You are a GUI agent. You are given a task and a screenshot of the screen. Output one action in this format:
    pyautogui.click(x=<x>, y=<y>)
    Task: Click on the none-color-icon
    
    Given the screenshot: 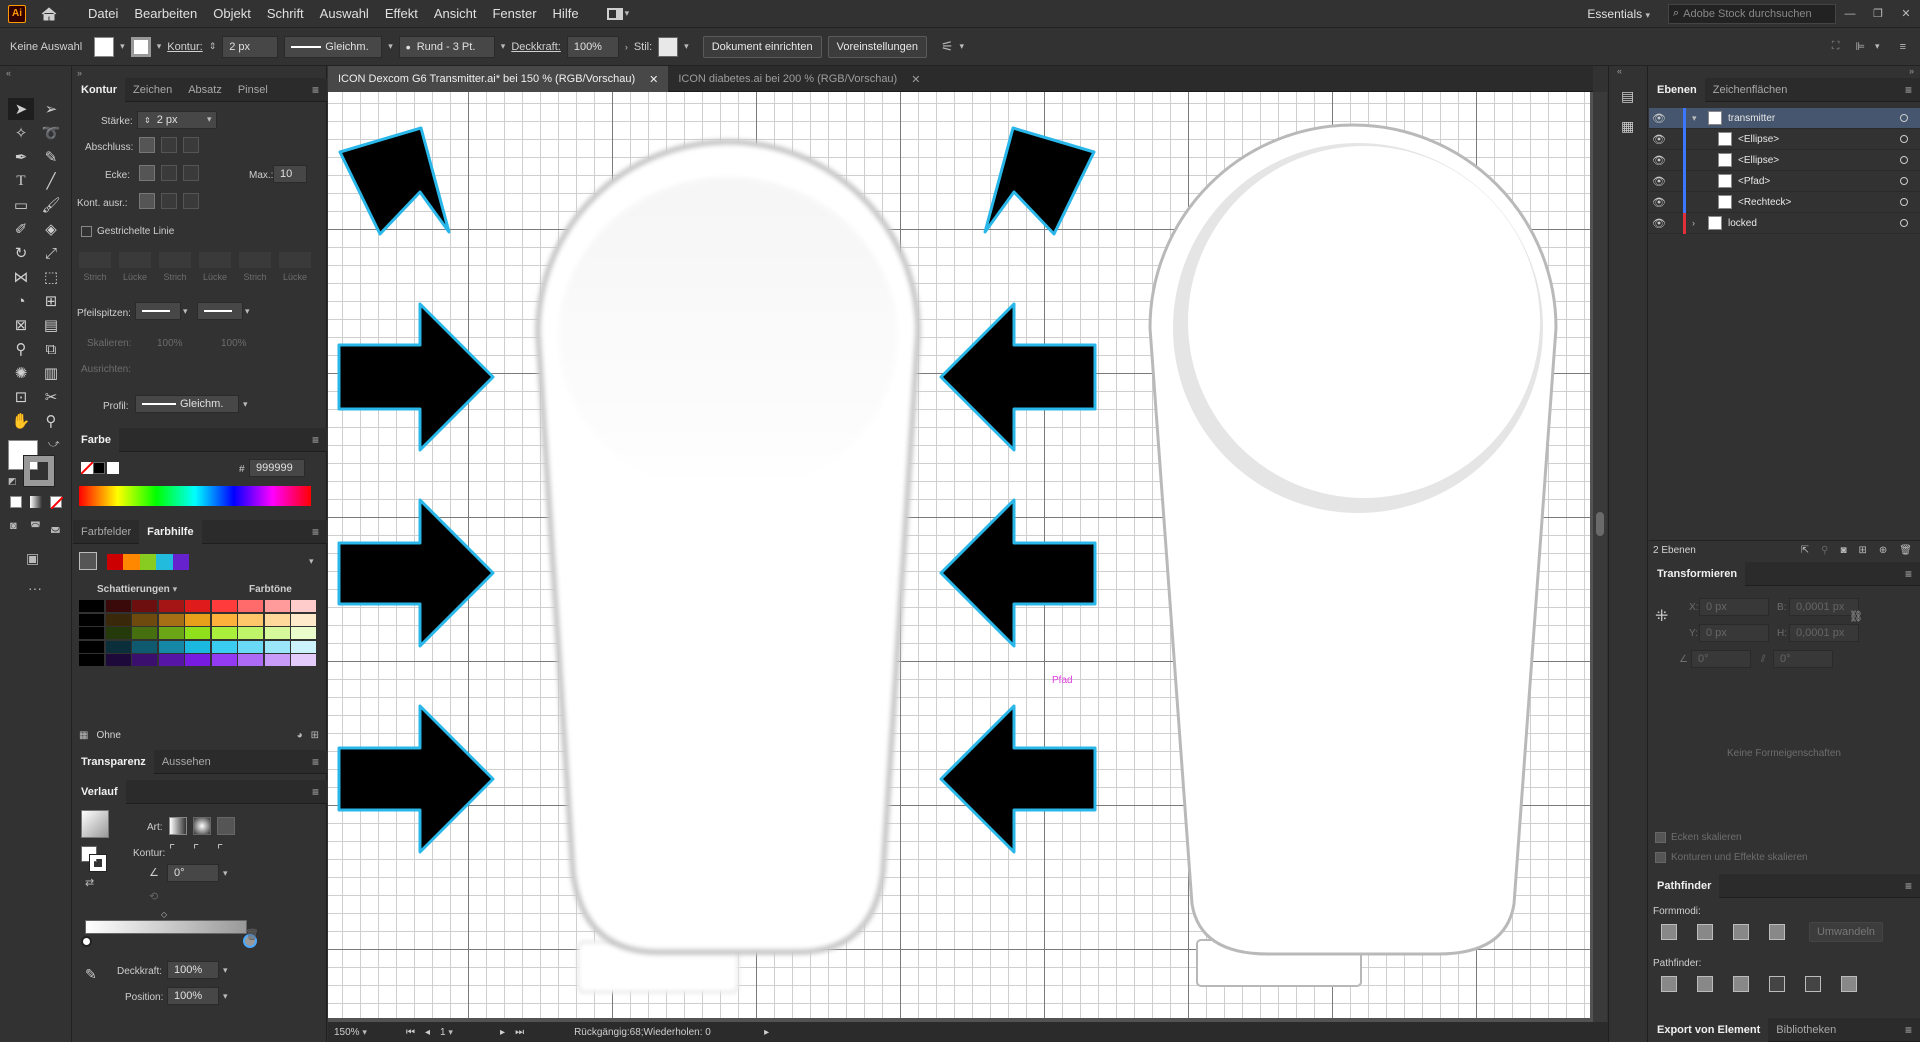 What is the action you would take?
    pyautogui.click(x=87, y=468)
    